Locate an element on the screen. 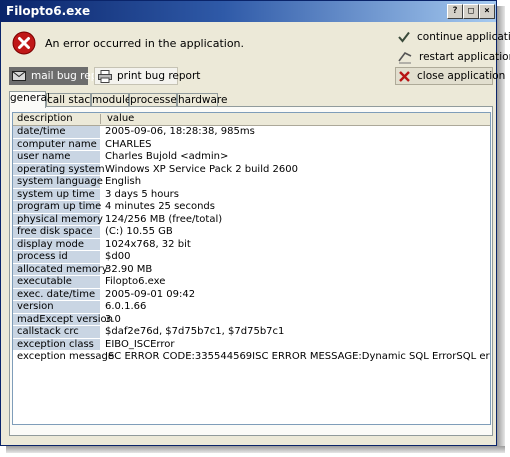 The width and height of the screenshot is (510, 457). row-description: operating system is located at coordinates (59, 169).